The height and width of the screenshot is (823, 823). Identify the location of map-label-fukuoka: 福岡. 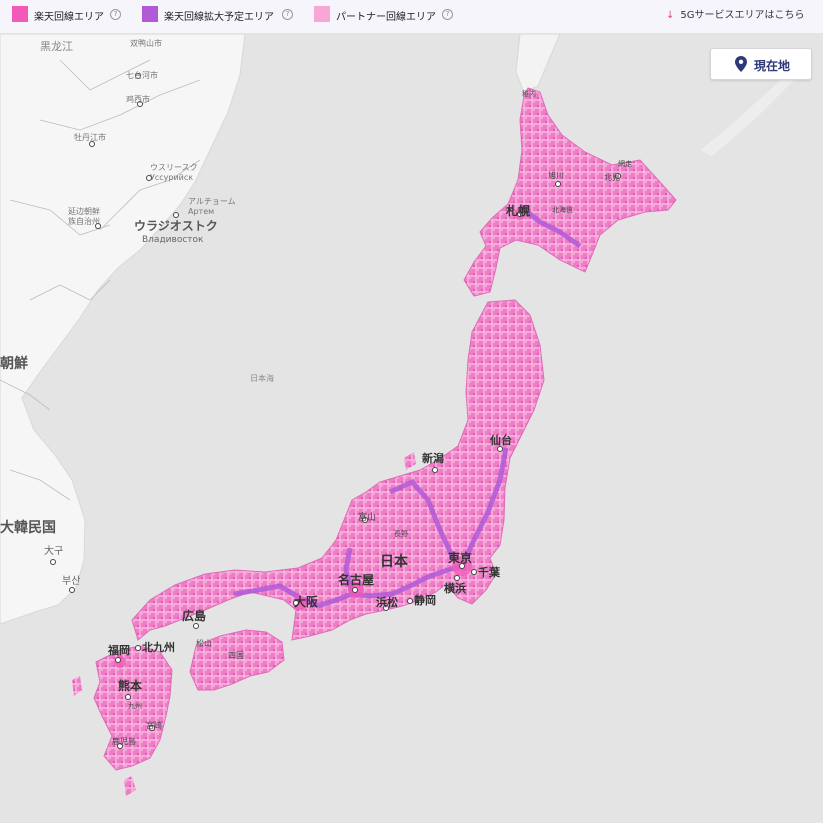
(118, 650).